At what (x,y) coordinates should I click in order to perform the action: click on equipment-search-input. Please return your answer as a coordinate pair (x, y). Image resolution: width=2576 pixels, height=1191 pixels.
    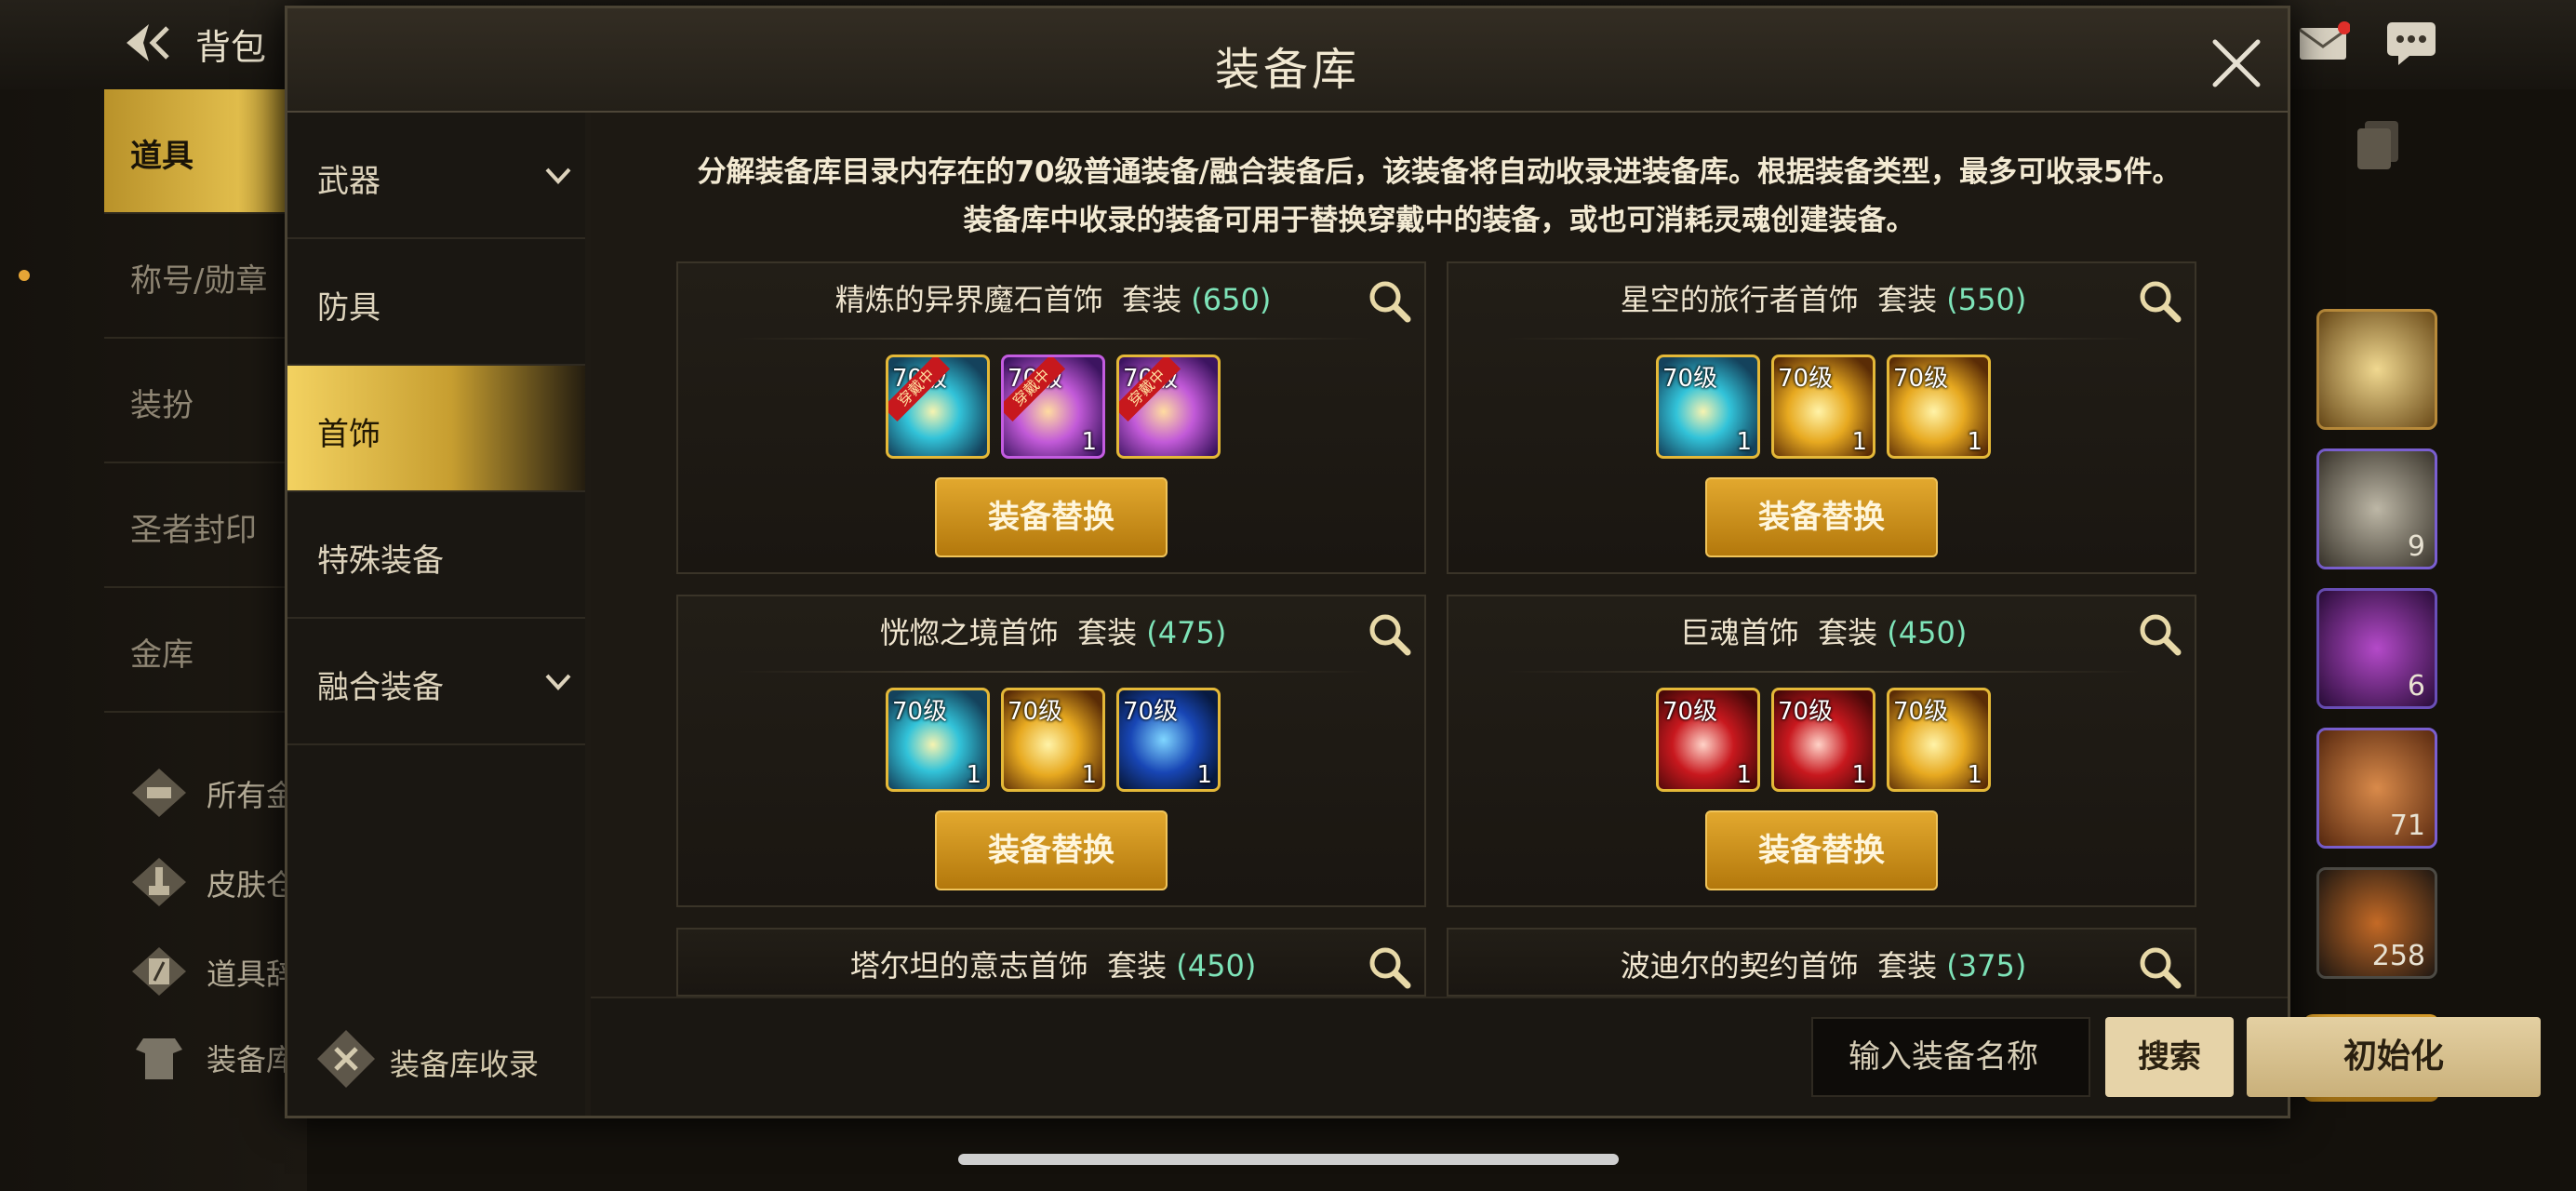
    Looking at the image, I should click on (1950, 1057).